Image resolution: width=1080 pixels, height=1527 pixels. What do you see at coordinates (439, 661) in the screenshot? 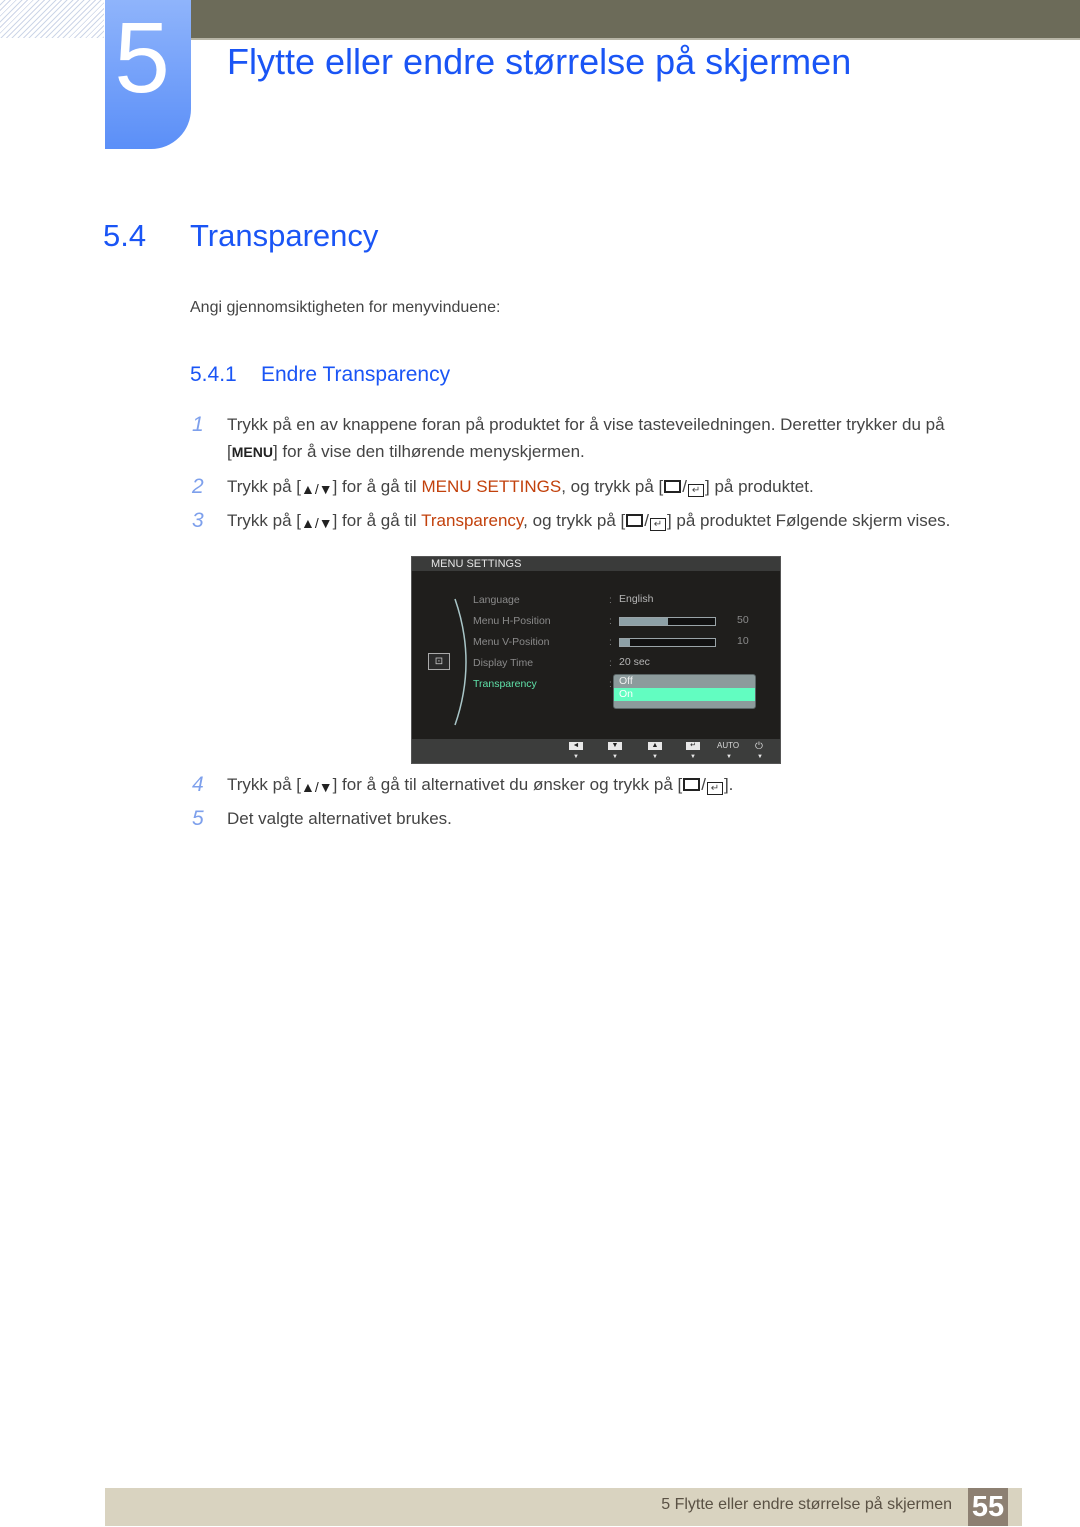
I see `screen-position-icon: ⊡` at bounding box center [439, 661].